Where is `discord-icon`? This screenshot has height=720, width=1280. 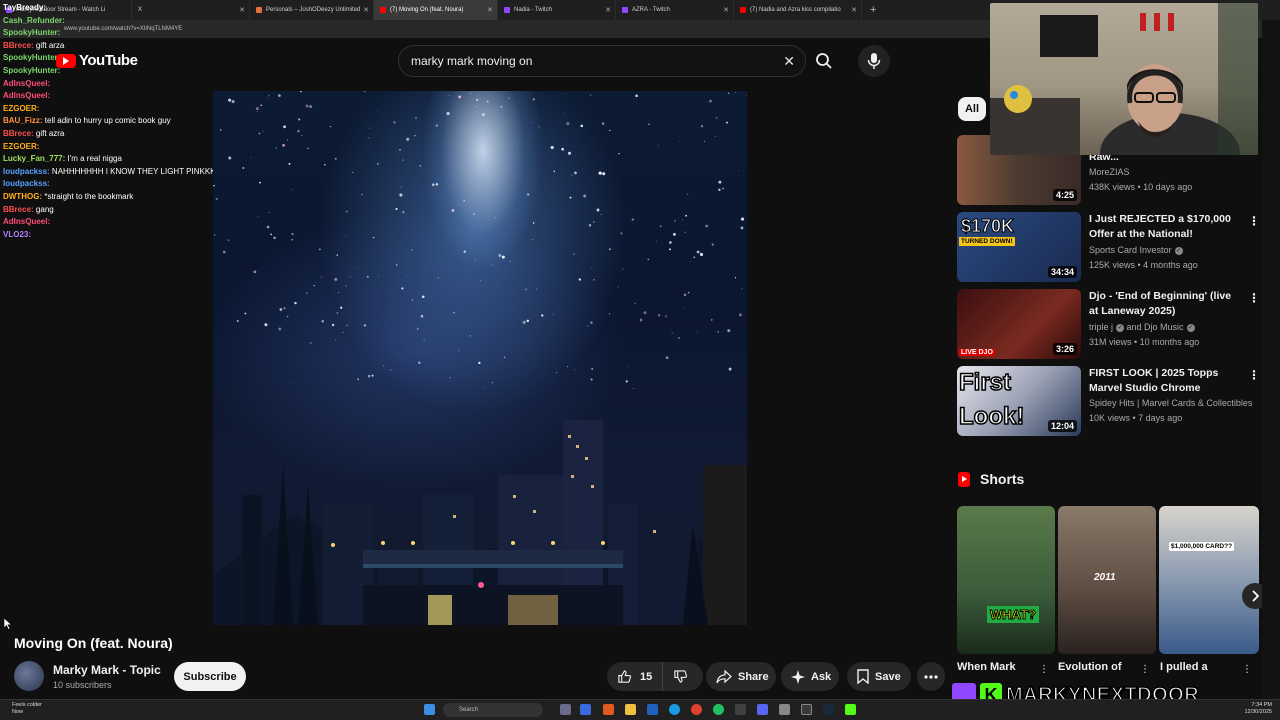 discord-icon is located at coordinates (762, 709).